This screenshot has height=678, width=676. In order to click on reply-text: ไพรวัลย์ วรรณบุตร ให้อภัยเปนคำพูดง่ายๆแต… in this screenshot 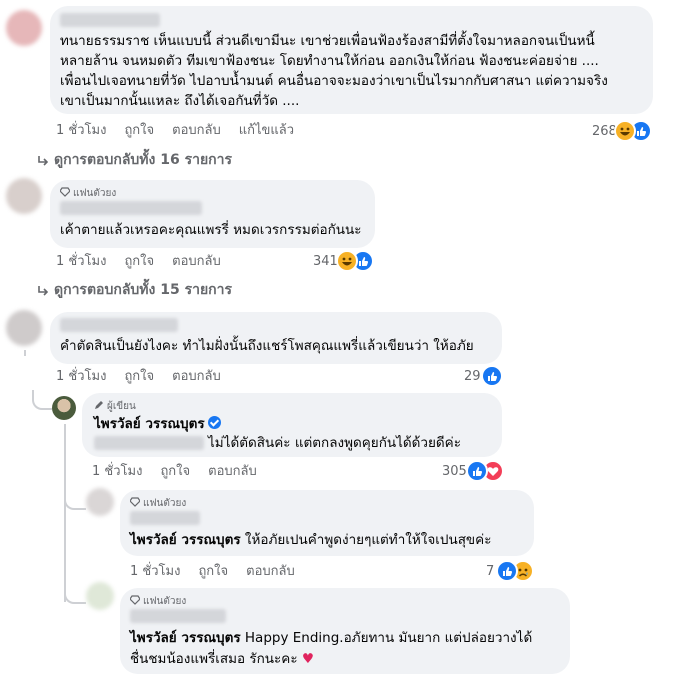, I will do `click(310, 540)`.